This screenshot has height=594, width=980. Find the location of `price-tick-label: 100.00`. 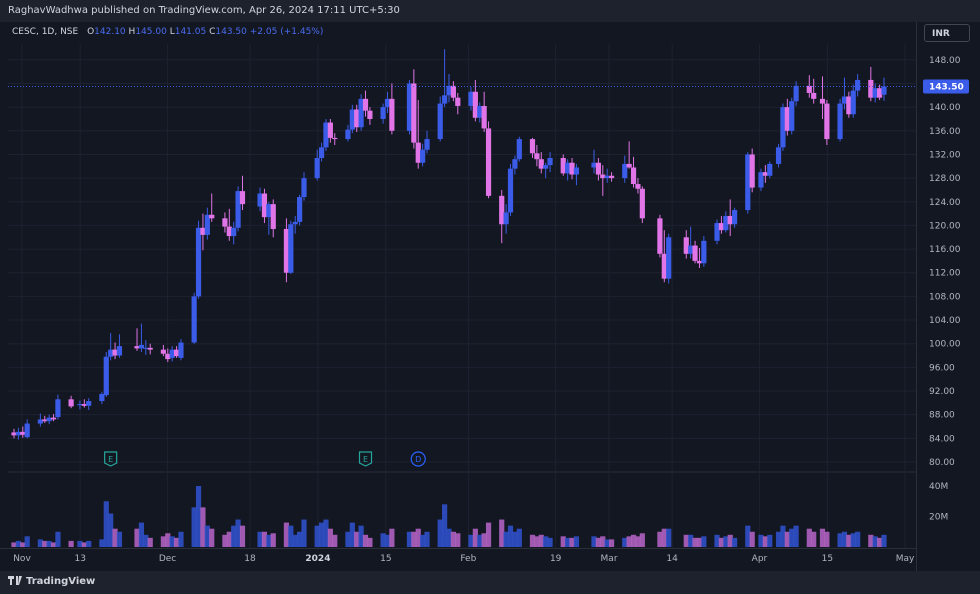

price-tick-label: 100.00 is located at coordinates (945, 345).